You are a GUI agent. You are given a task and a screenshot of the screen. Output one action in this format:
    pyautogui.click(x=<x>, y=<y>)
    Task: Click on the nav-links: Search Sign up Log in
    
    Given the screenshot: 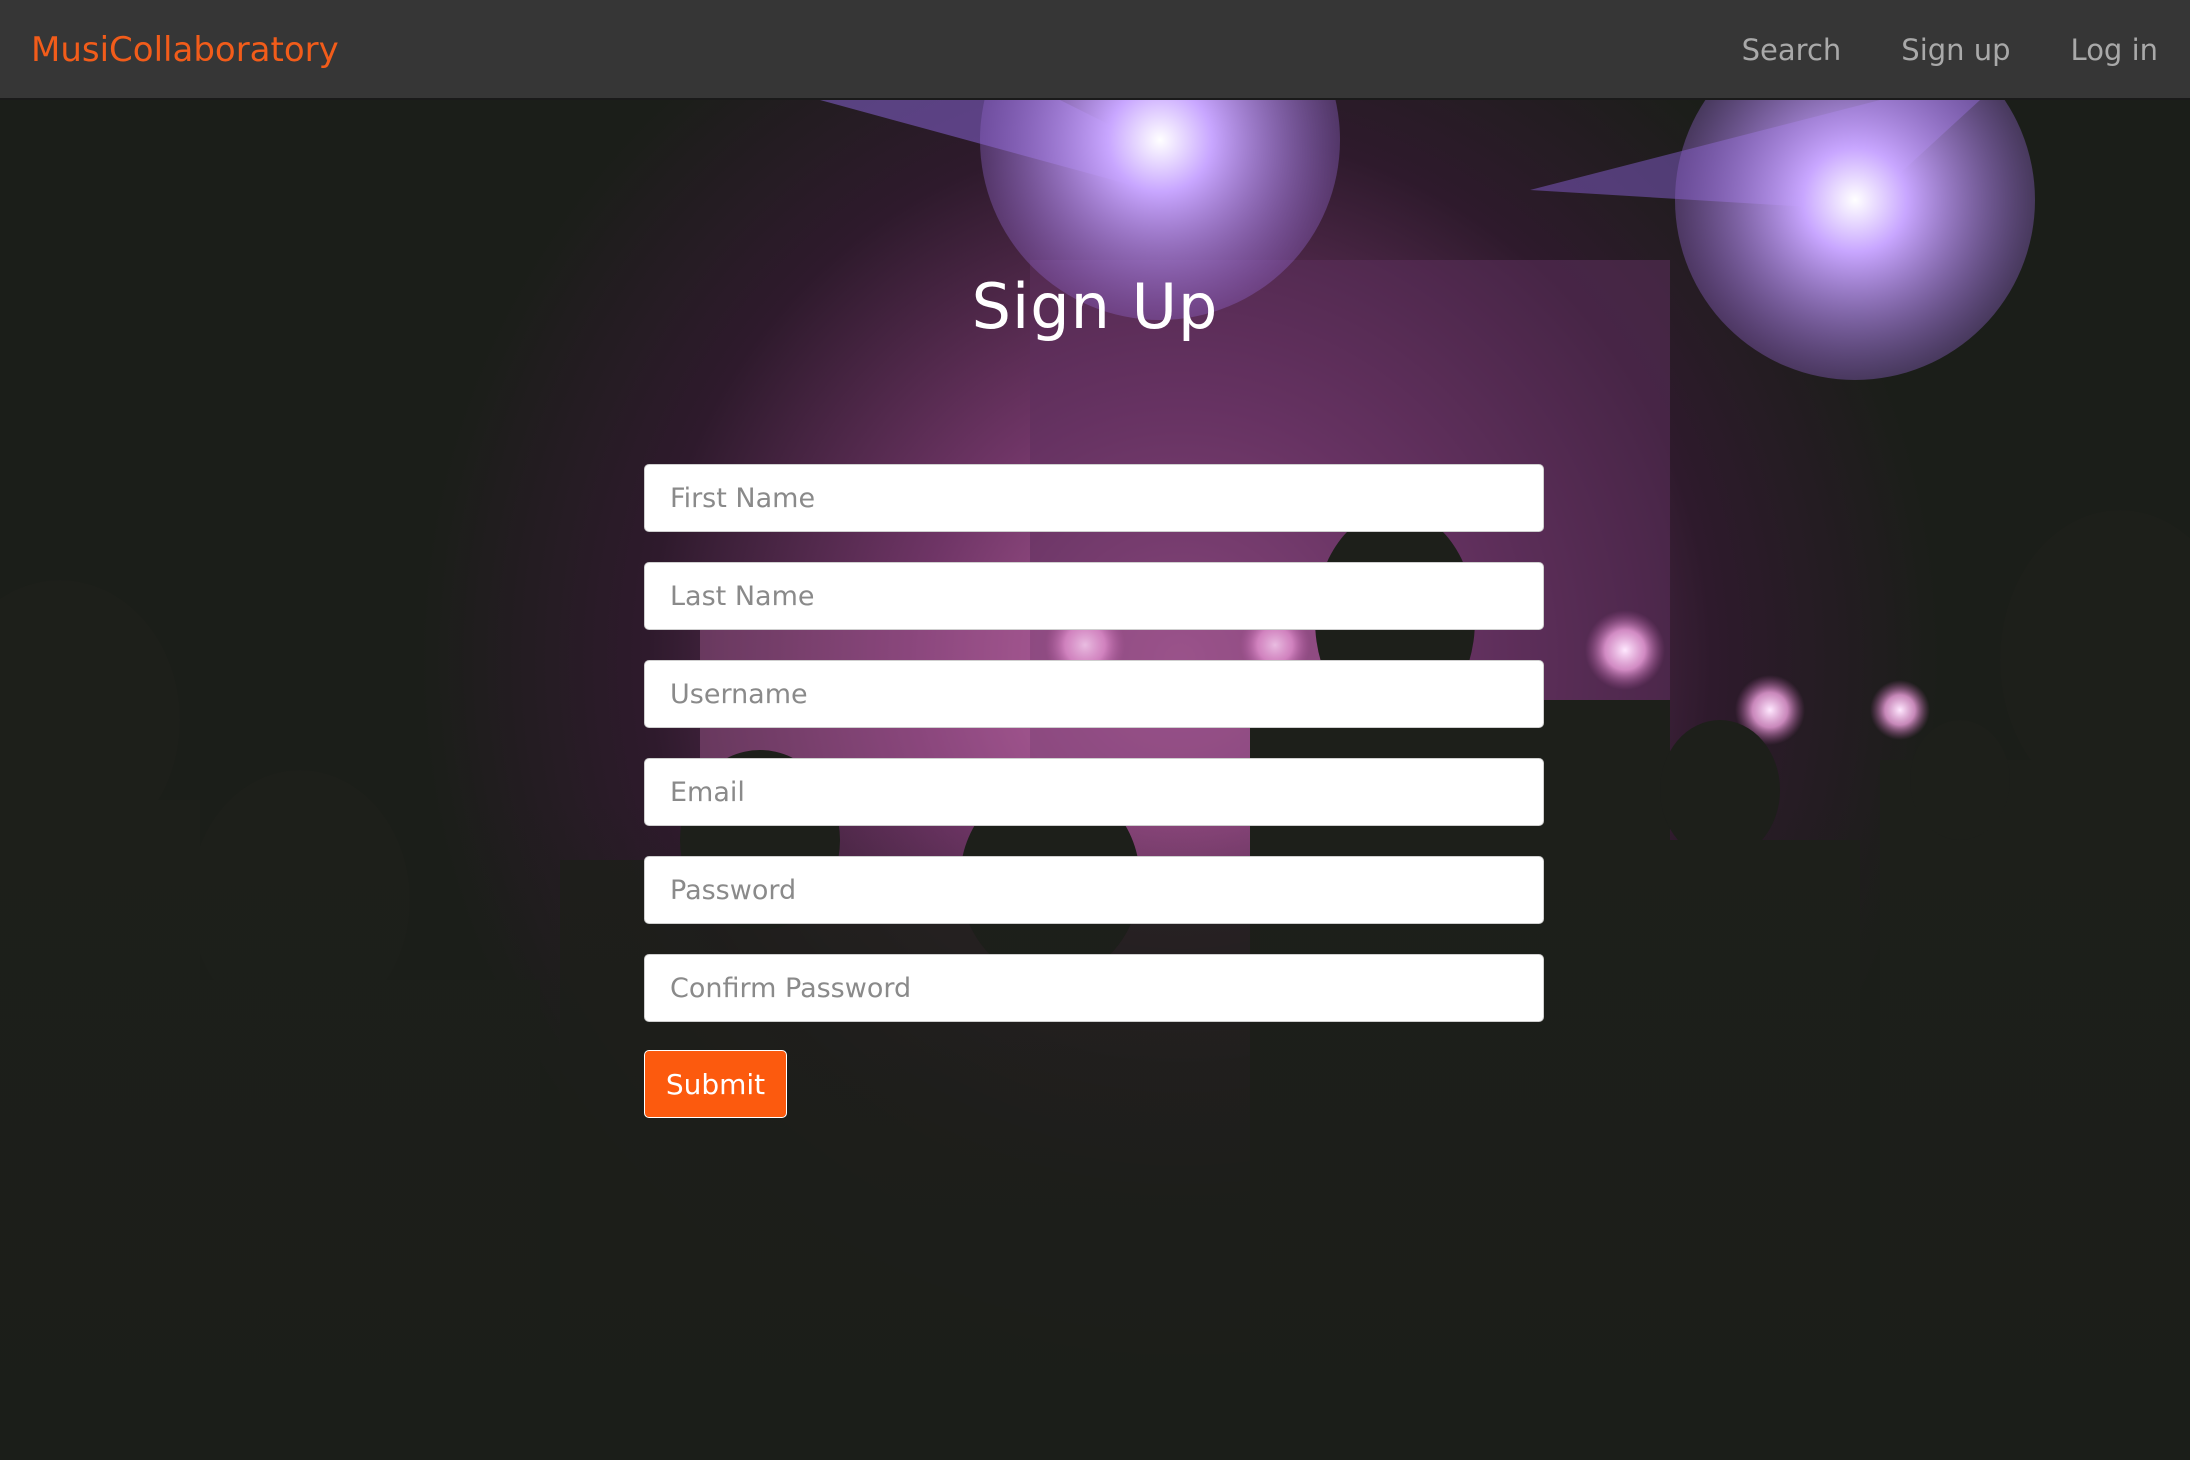 What is the action you would take?
    pyautogui.click(x=1950, y=50)
    